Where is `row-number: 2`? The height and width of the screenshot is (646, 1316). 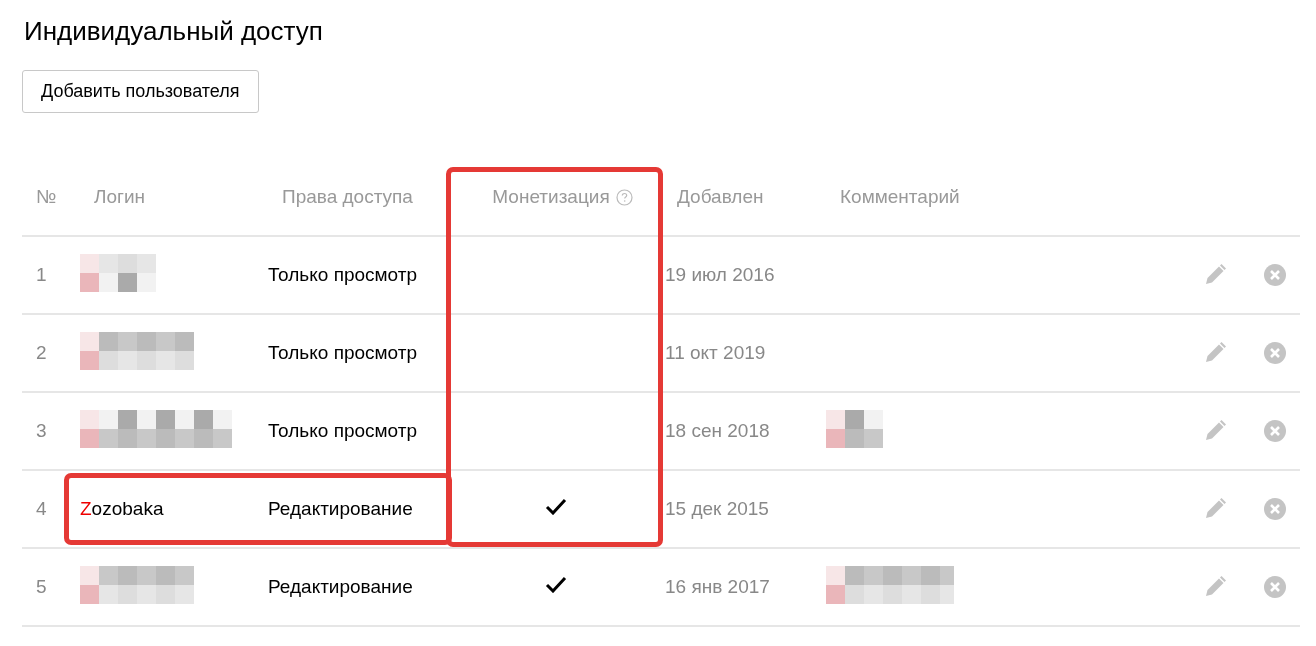
row-number: 2 is located at coordinates (41, 353).